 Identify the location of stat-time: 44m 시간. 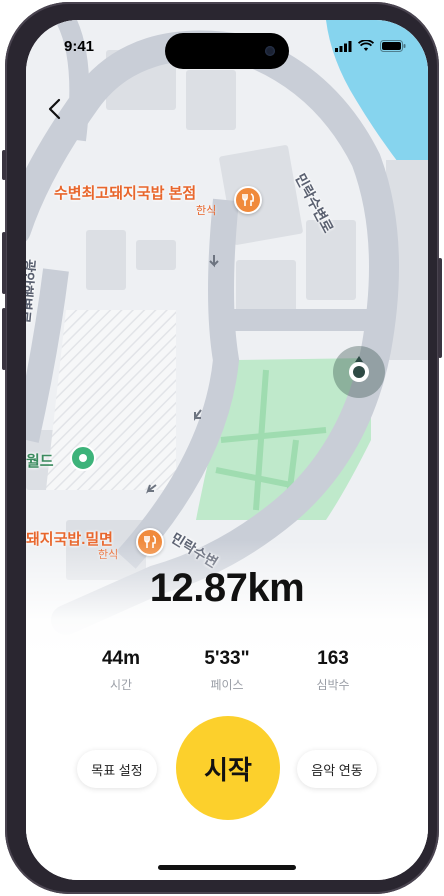
(121, 670).